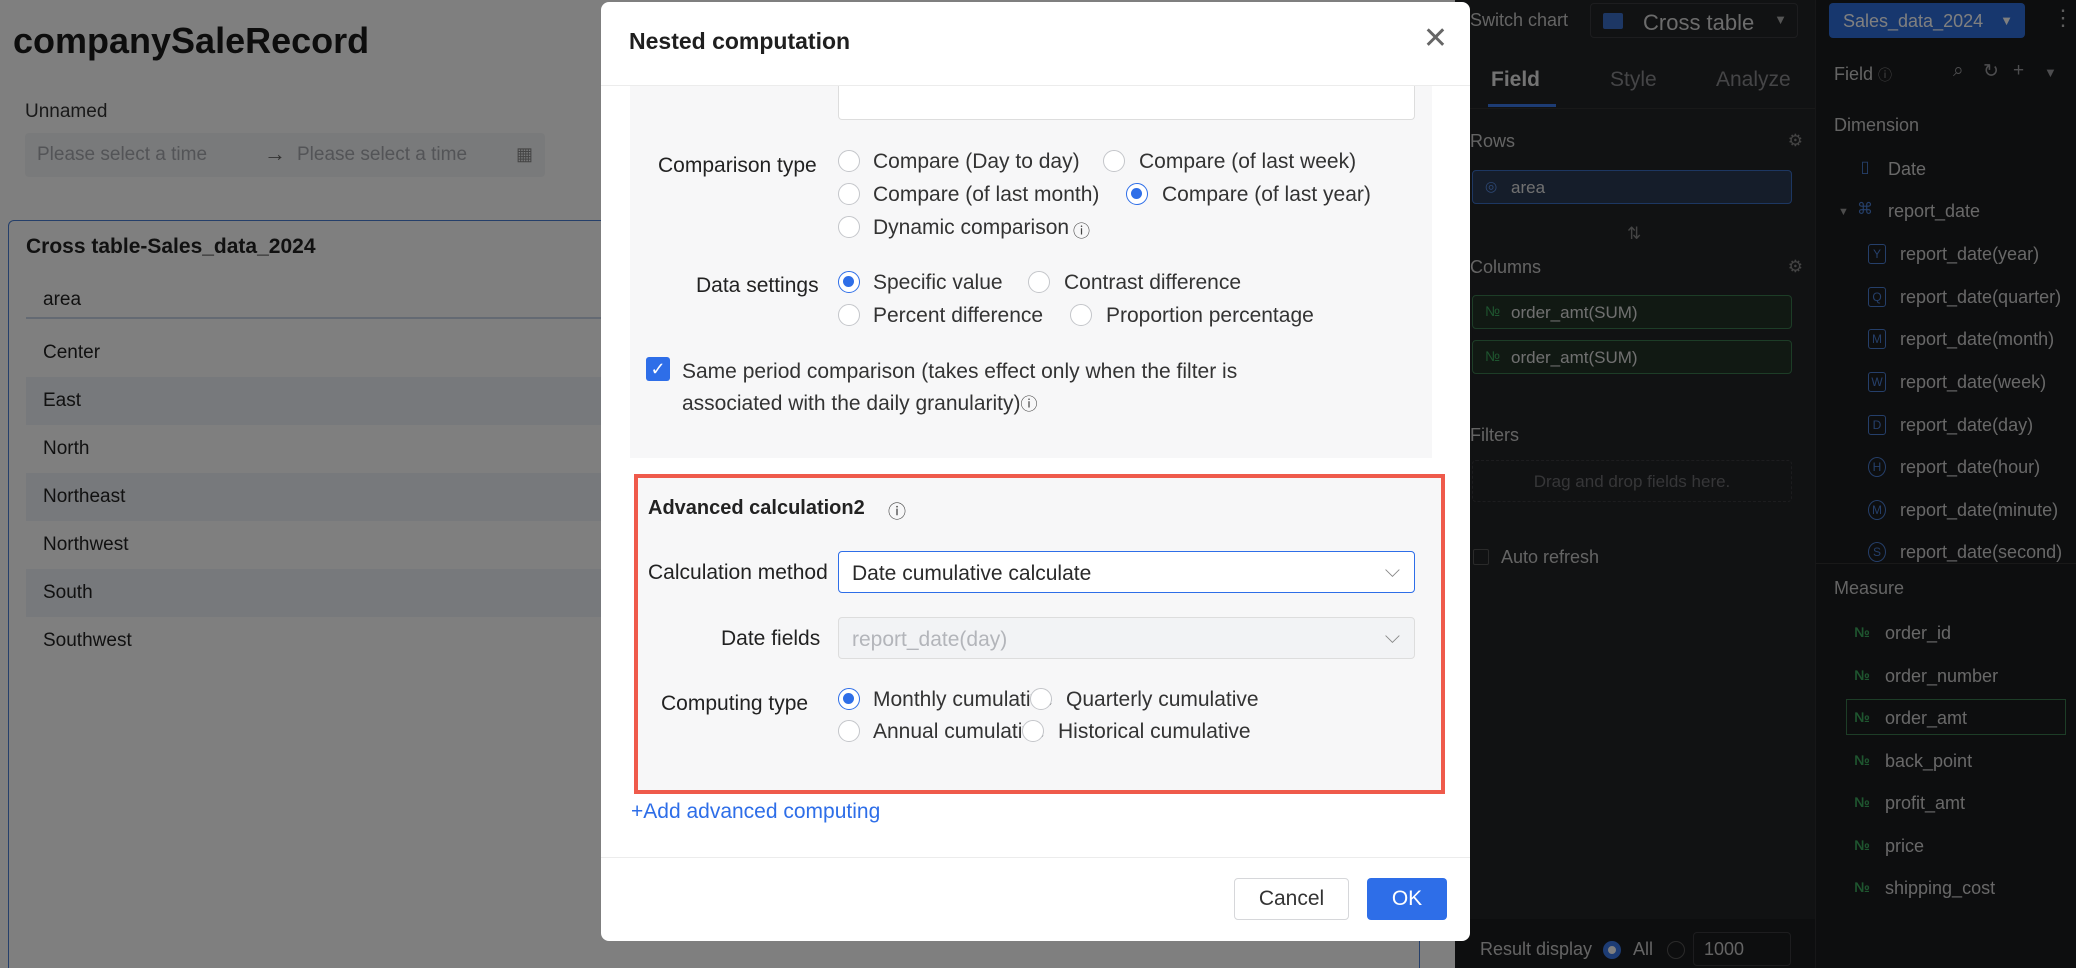 This screenshot has width=2076, height=968. I want to click on computing-type-label: Computing type, so click(735, 703).